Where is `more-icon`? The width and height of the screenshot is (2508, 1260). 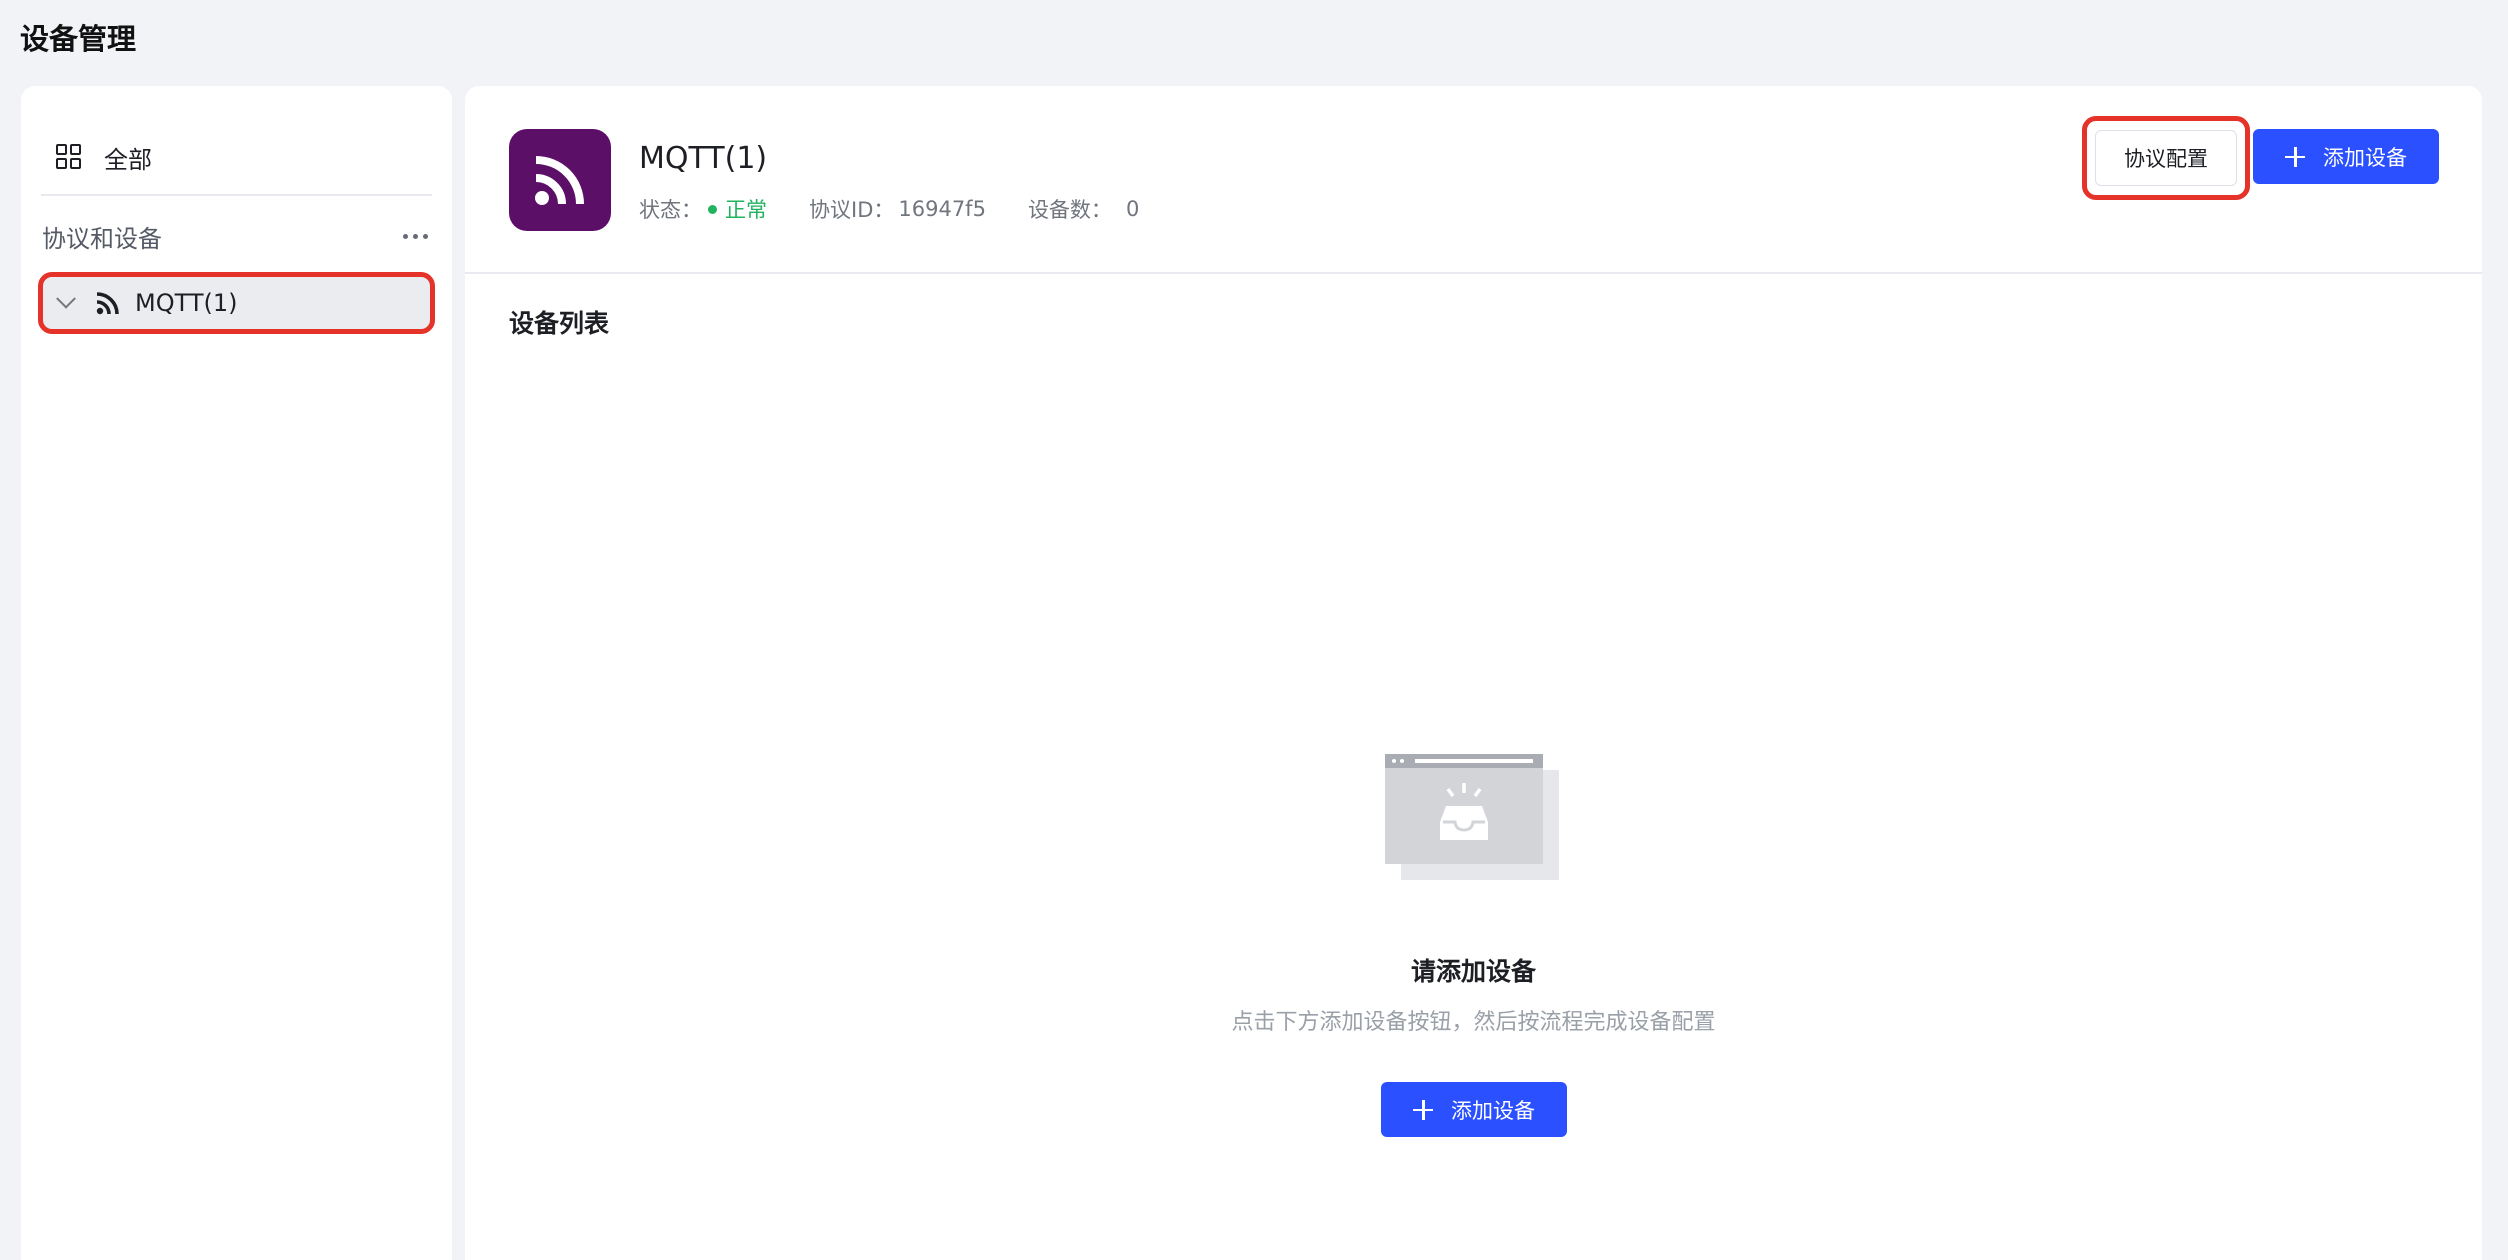 more-icon is located at coordinates (415, 236).